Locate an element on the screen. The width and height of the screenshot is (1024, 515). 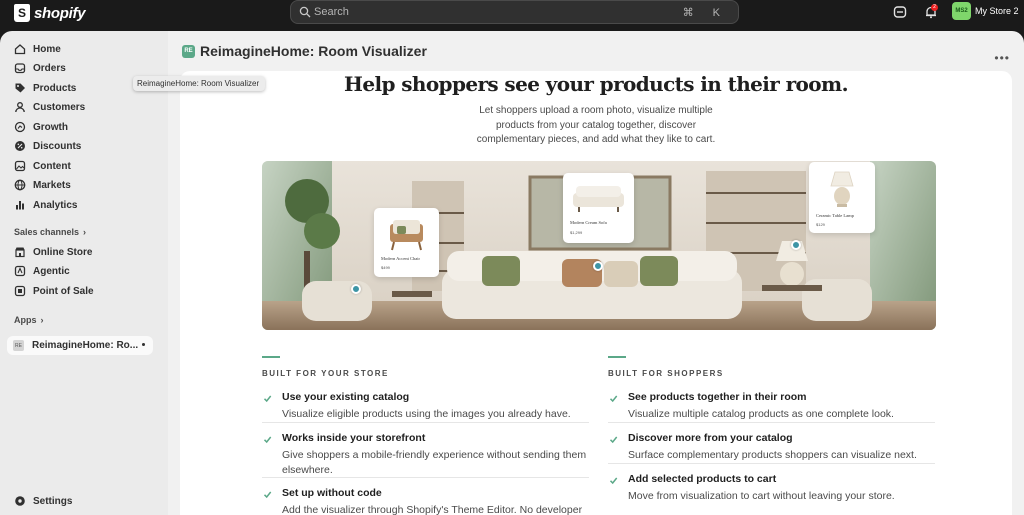
sidebar-item-label: Discounts is located at coordinates (57, 146).